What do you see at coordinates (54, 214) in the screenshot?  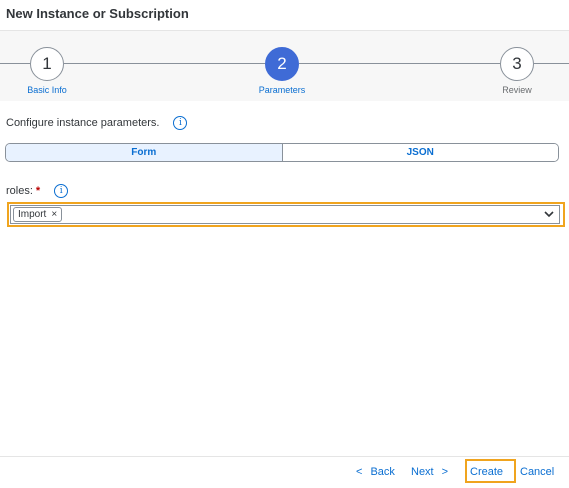 I see `token-remove-icon: ×` at bounding box center [54, 214].